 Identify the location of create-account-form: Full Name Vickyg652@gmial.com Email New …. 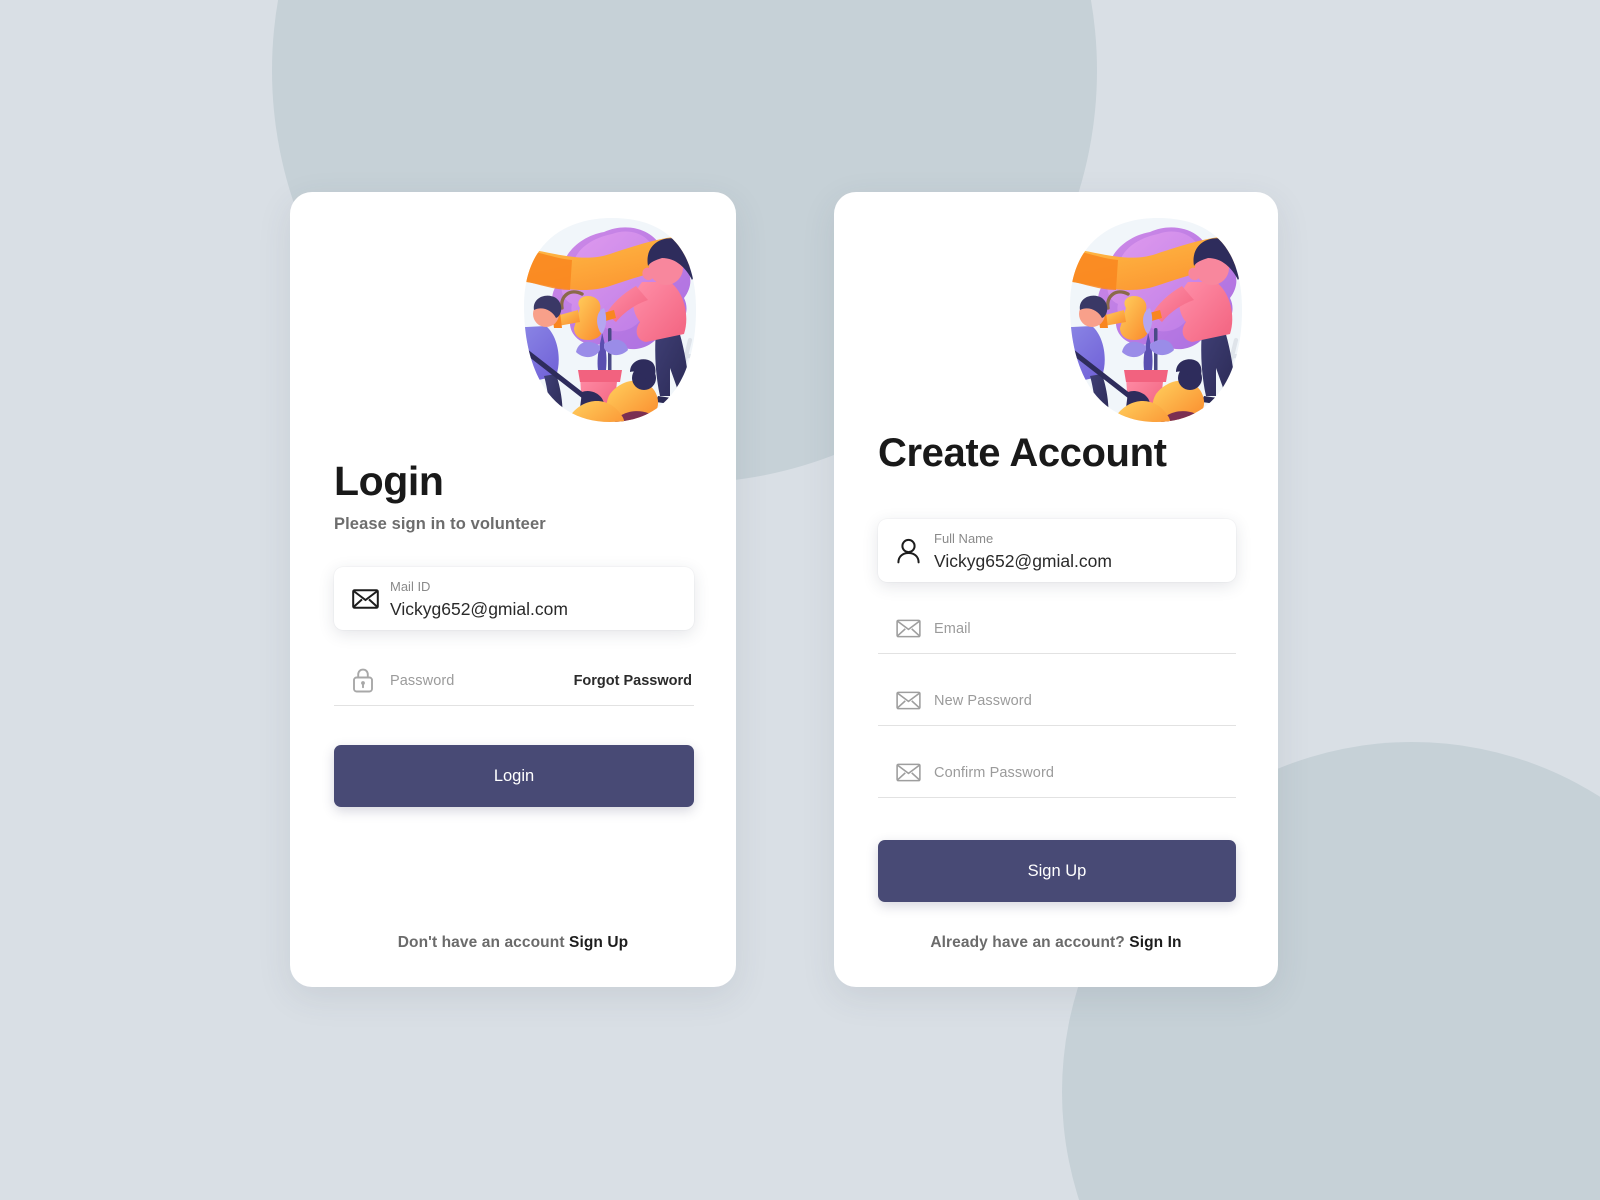
(1057, 658).